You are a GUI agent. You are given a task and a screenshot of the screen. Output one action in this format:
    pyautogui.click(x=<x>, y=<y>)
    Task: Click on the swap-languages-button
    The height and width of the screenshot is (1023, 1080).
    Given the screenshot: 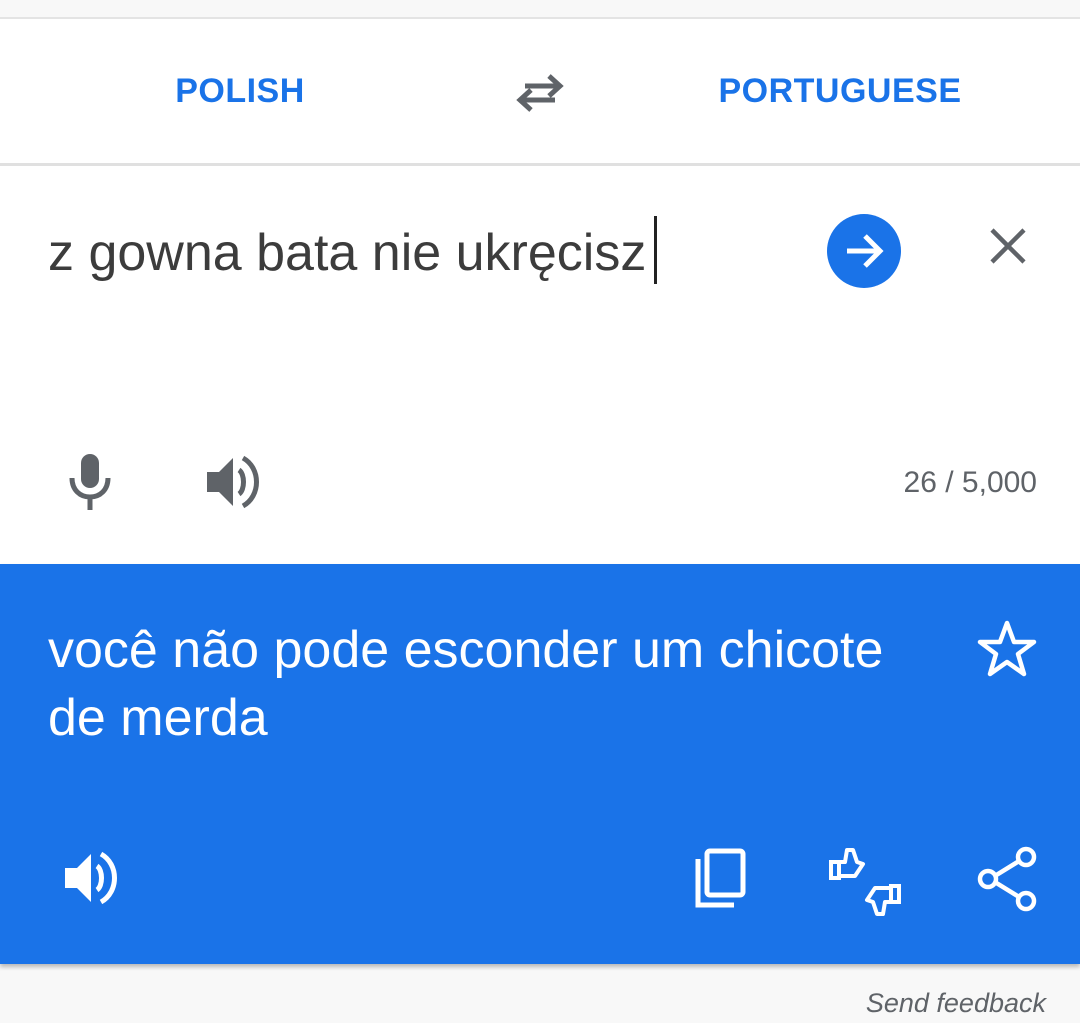 What is the action you would take?
    pyautogui.click(x=540, y=92)
    